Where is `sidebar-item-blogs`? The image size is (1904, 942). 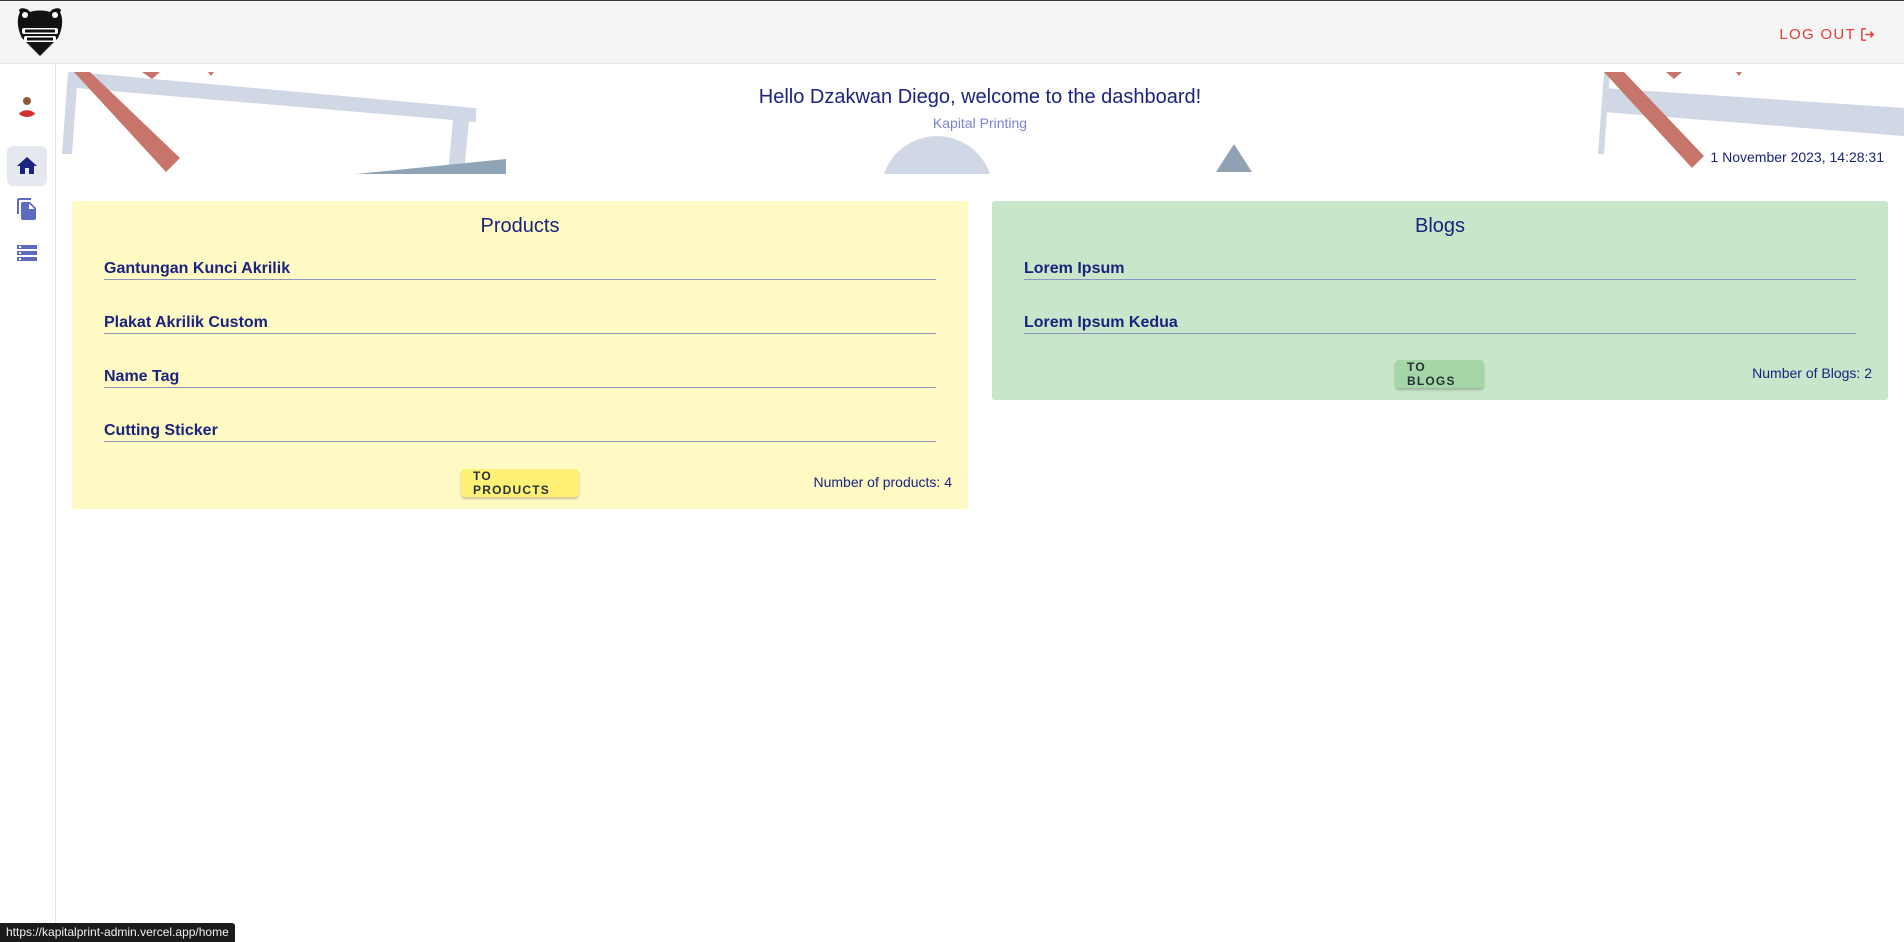 sidebar-item-blogs is located at coordinates (27, 209).